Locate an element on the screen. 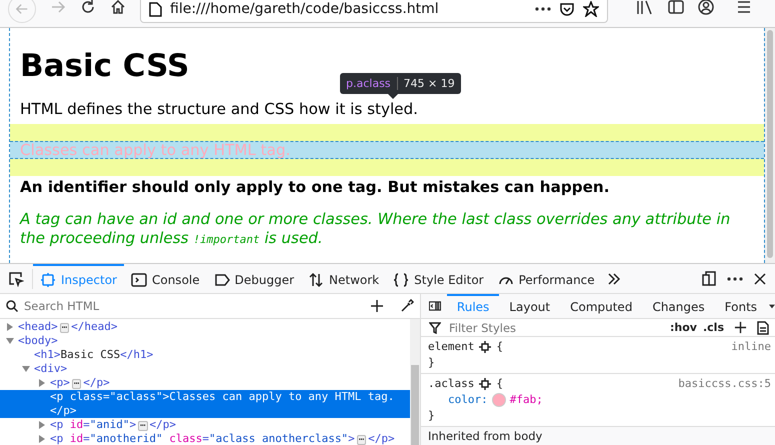 The image size is (775, 445). paragraph: HTML defines the structure and CSS how it is styled. is located at coordinates (219, 109).